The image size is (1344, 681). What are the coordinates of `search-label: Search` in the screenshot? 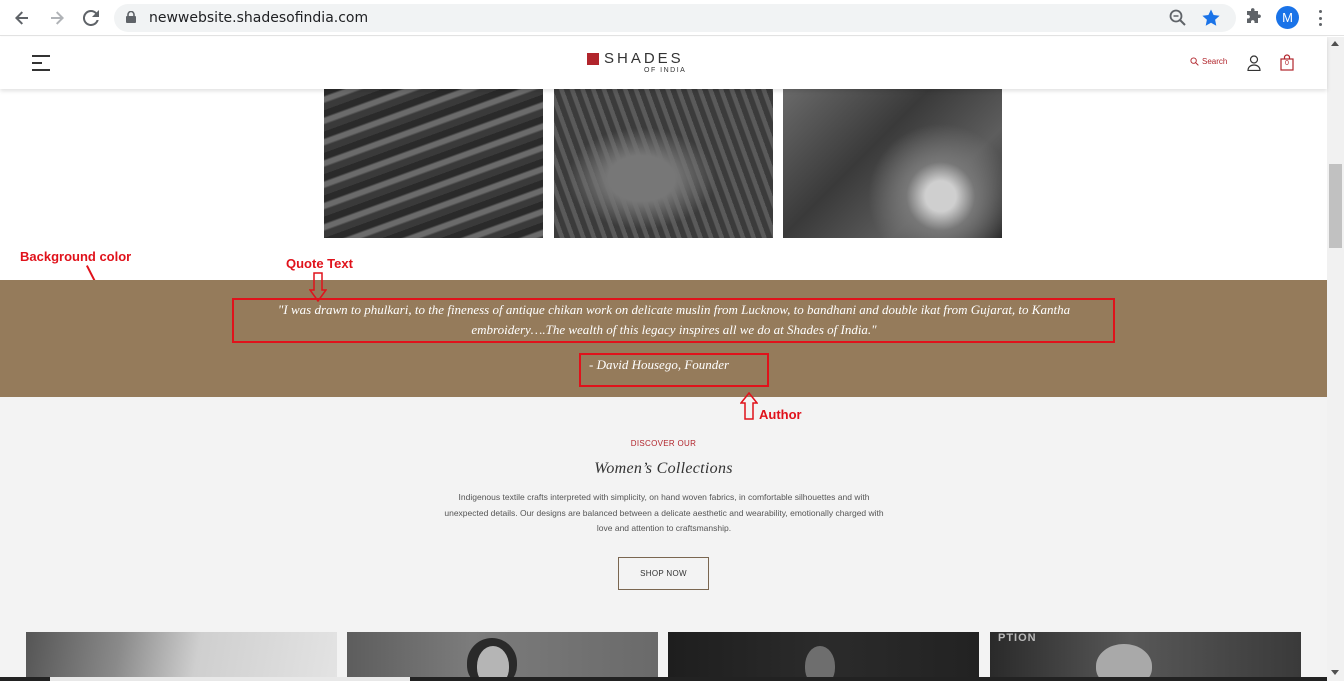 It's located at (1215, 61).